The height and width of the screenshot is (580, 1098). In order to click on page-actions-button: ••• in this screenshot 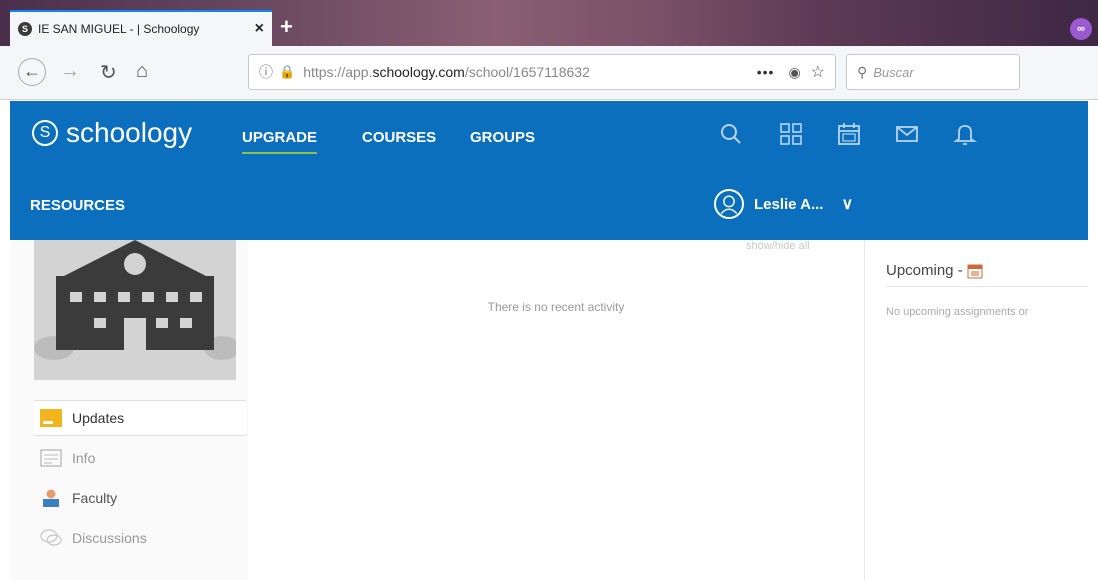, I will do `click(766, 72)`.